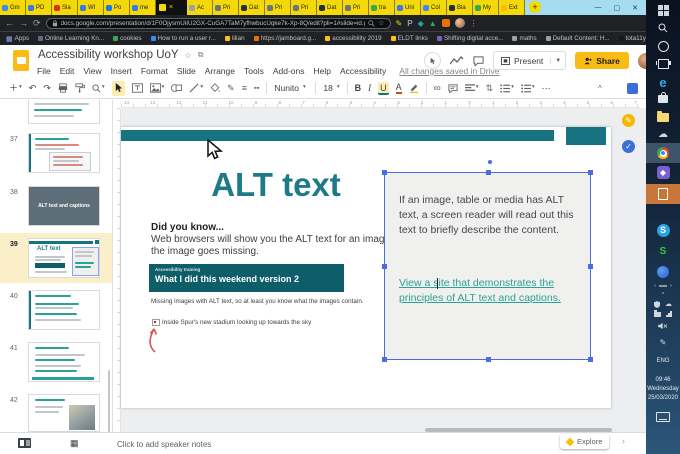  I want to click on browser-tab: Bla, so click(460, 7).